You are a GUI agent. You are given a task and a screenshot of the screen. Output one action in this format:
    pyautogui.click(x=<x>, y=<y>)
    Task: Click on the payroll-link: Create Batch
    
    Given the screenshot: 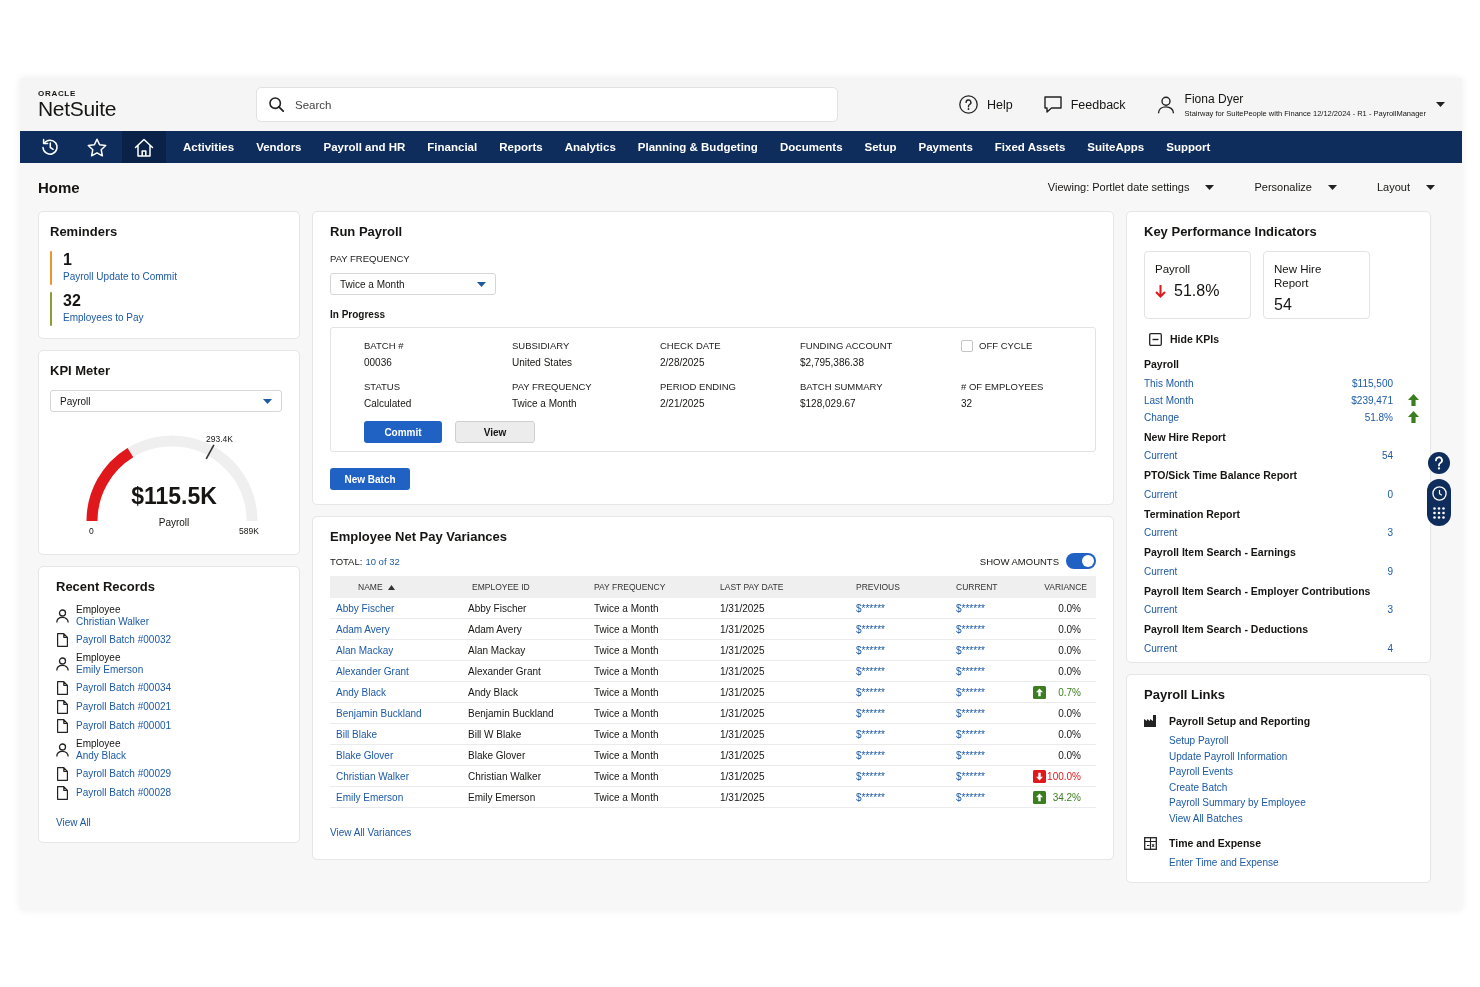 What is the action you would take?
    pyautogui.click(x=1198, y=787)
    